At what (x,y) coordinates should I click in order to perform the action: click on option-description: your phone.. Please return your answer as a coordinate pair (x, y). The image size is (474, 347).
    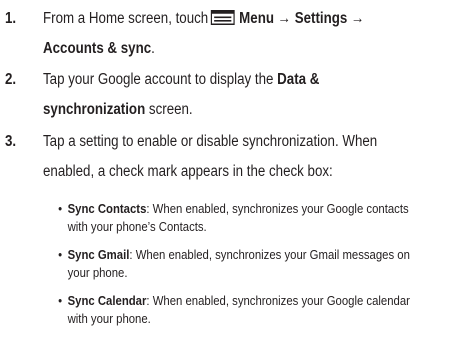
    Looking at the image, I should click on (97, 272).